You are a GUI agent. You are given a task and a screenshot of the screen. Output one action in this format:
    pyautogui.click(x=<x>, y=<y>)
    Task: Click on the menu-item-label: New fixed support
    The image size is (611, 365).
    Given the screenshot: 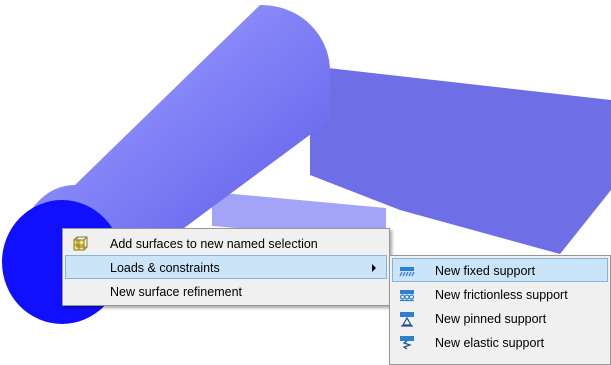 What is the action you would take?
    pyautogui.click(x=485, y=271)
    